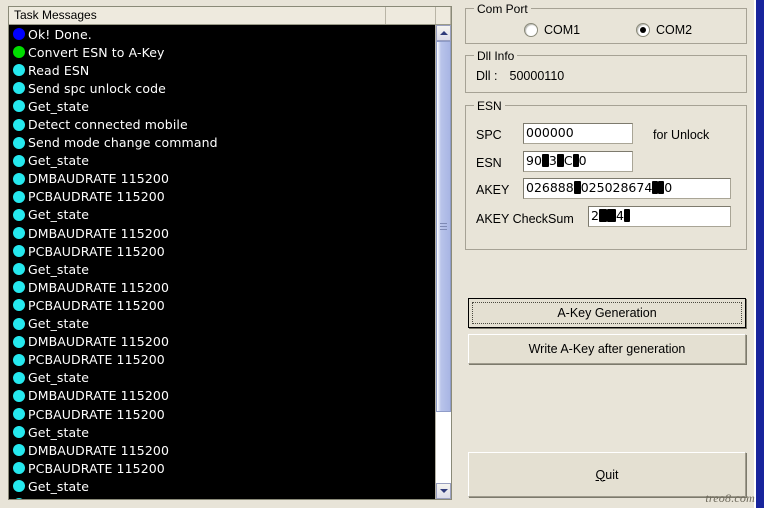 The image size is (764, 508). I want to click on focus-outline, so click(607, 313).